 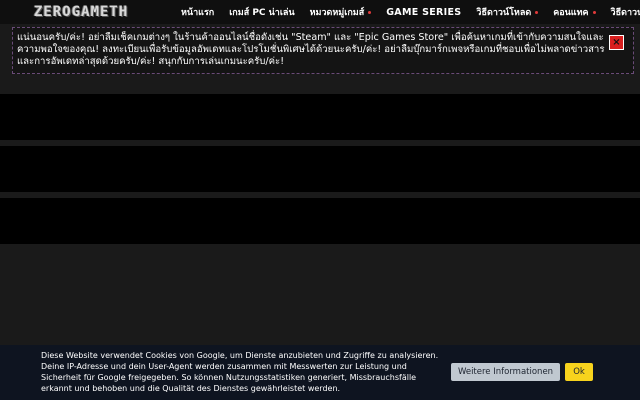 What do you see at coordinates (505, 372) in the screenshot?
I see `more-info-button: Weitere Informationen` at bounding box center [505, 372].